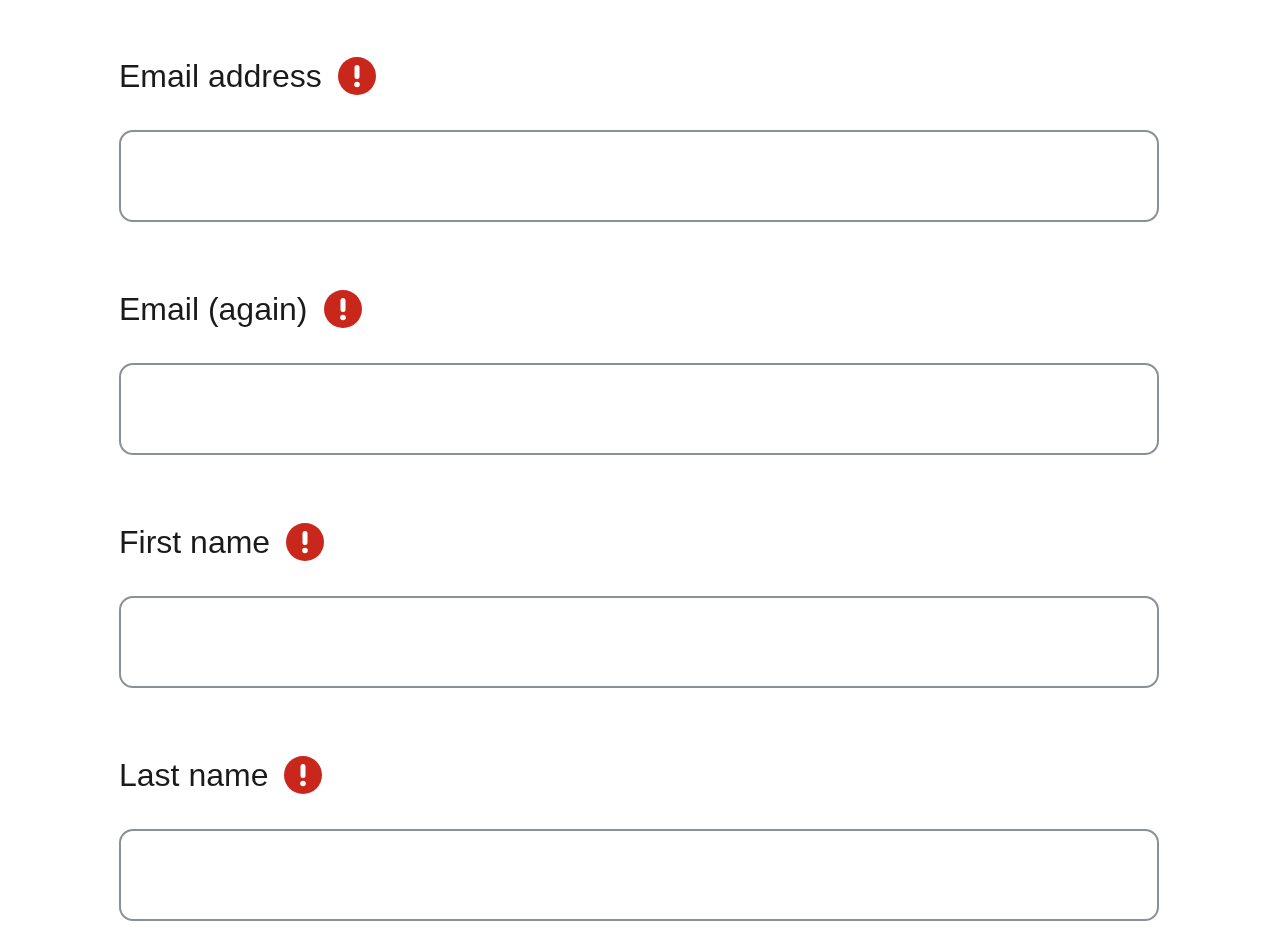  What do you see at coordinates (195, 542) in the screenshot?
I see `field-label: First name` at bounding box center [195, 542].